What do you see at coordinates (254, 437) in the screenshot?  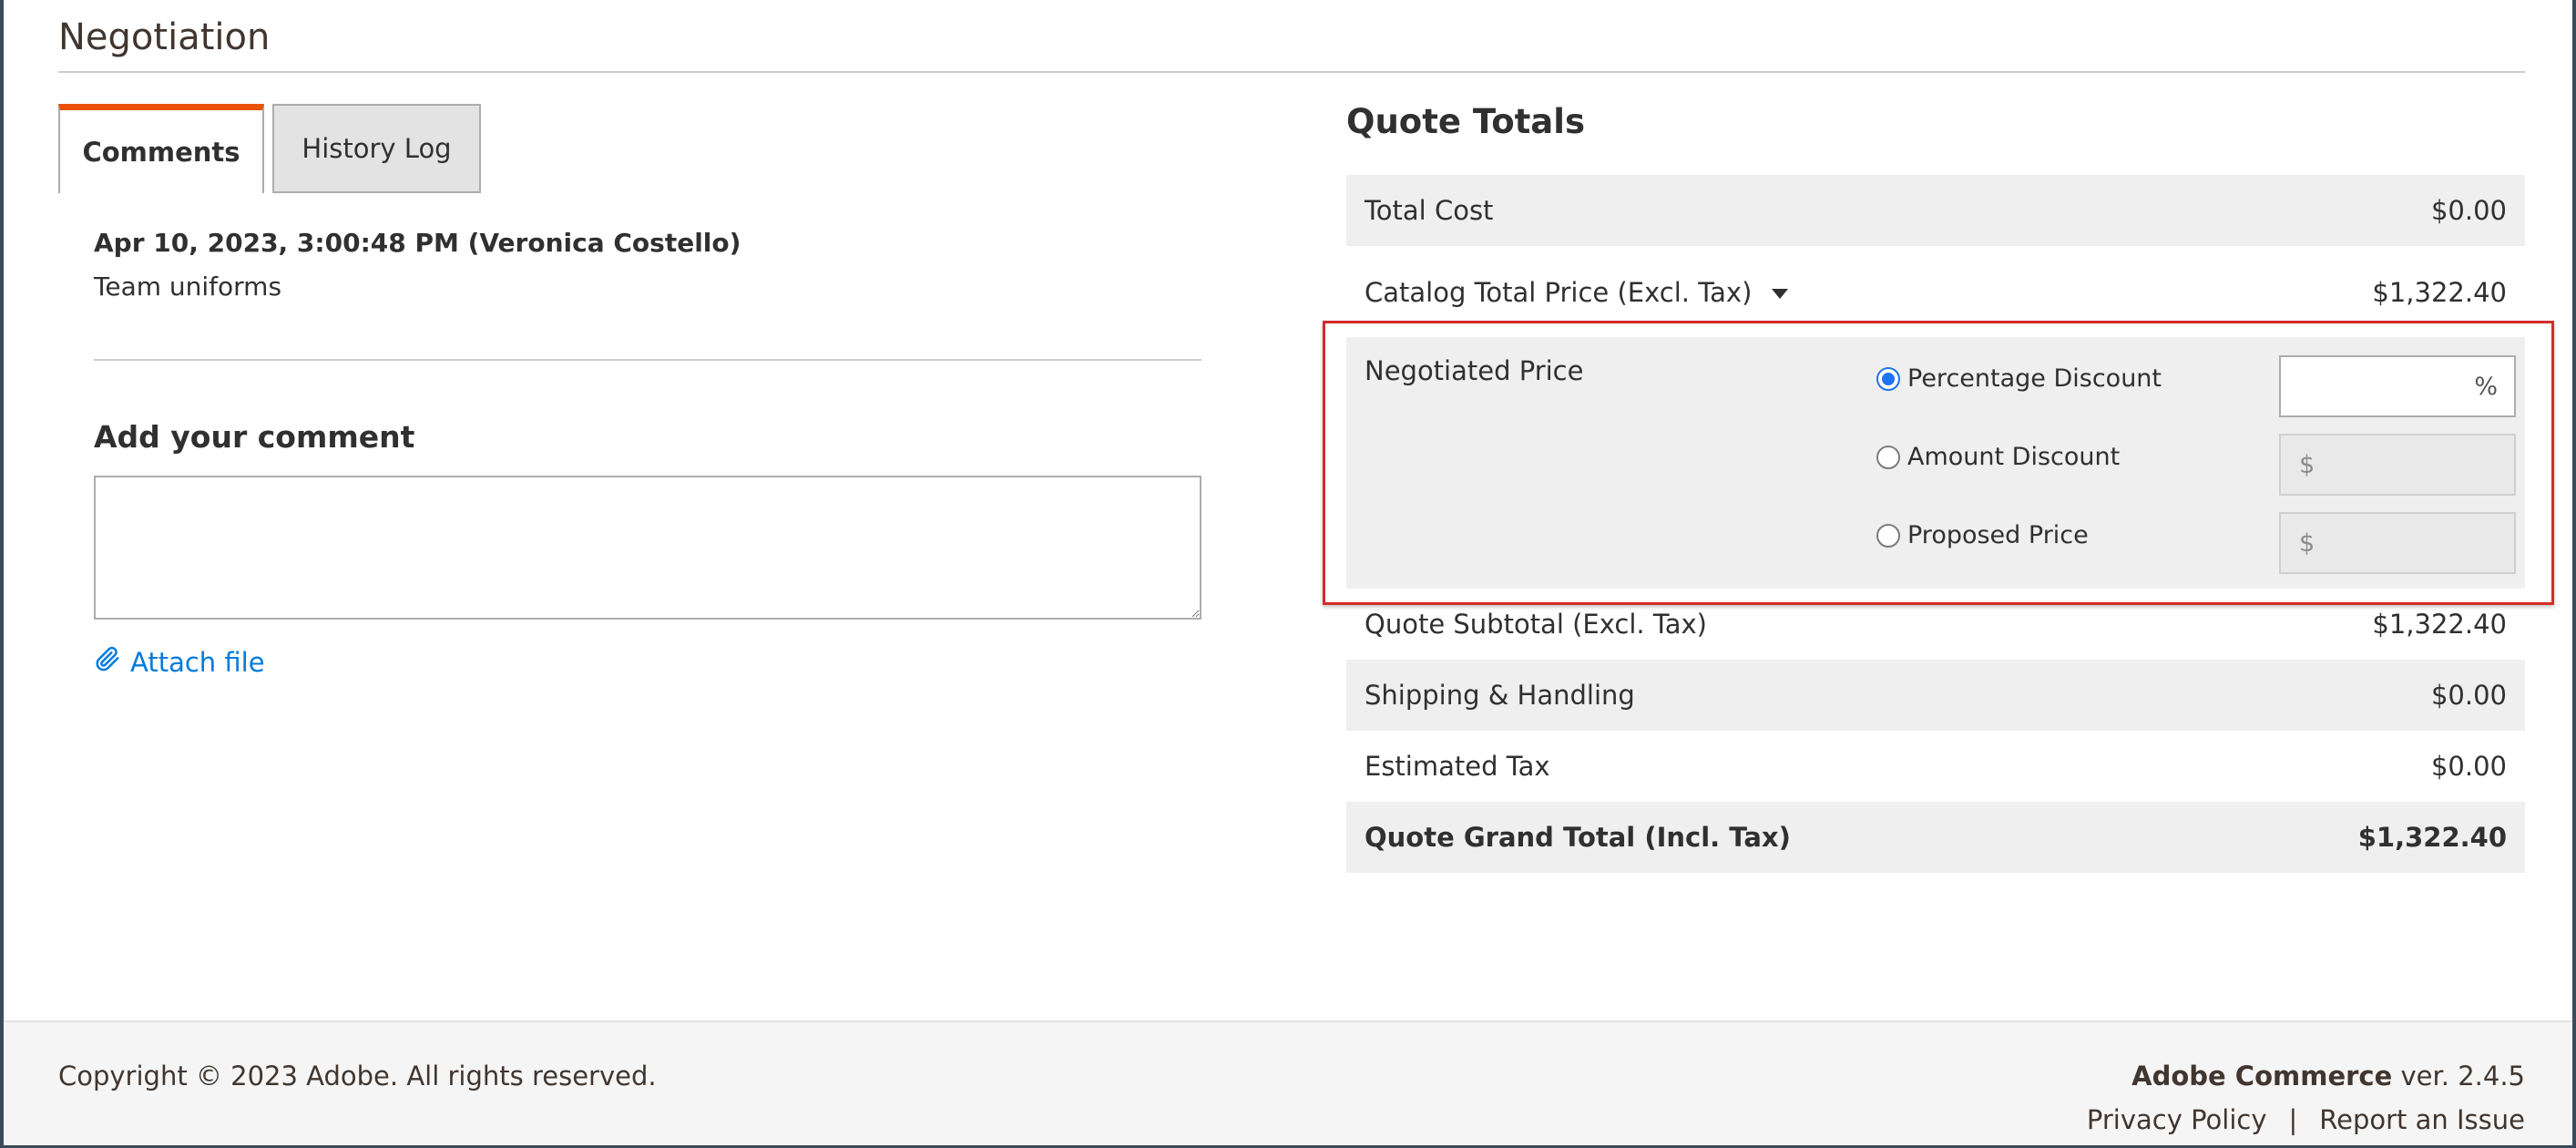 I see `add-comment-title: Add your comment` at bounding box center [254, 437].